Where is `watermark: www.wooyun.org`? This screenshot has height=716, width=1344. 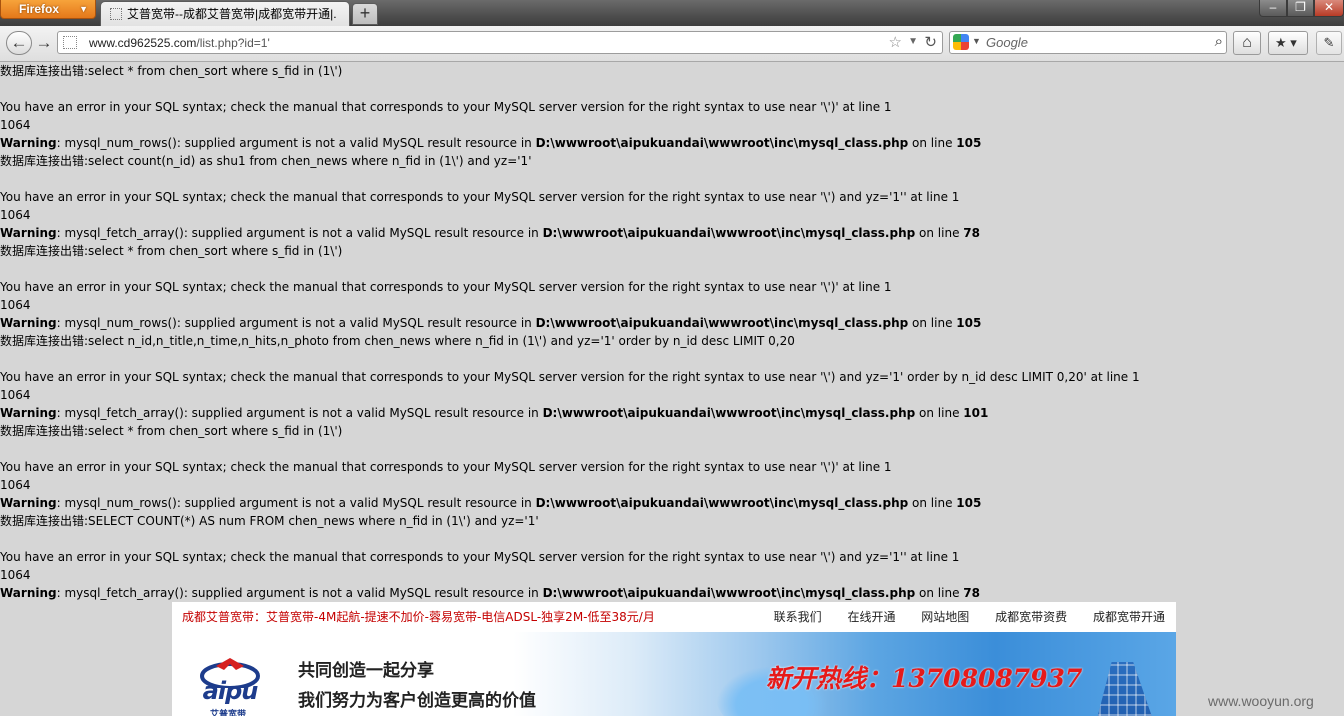
watermark: www.wooyun.org is located at coordinates (1261, 701).